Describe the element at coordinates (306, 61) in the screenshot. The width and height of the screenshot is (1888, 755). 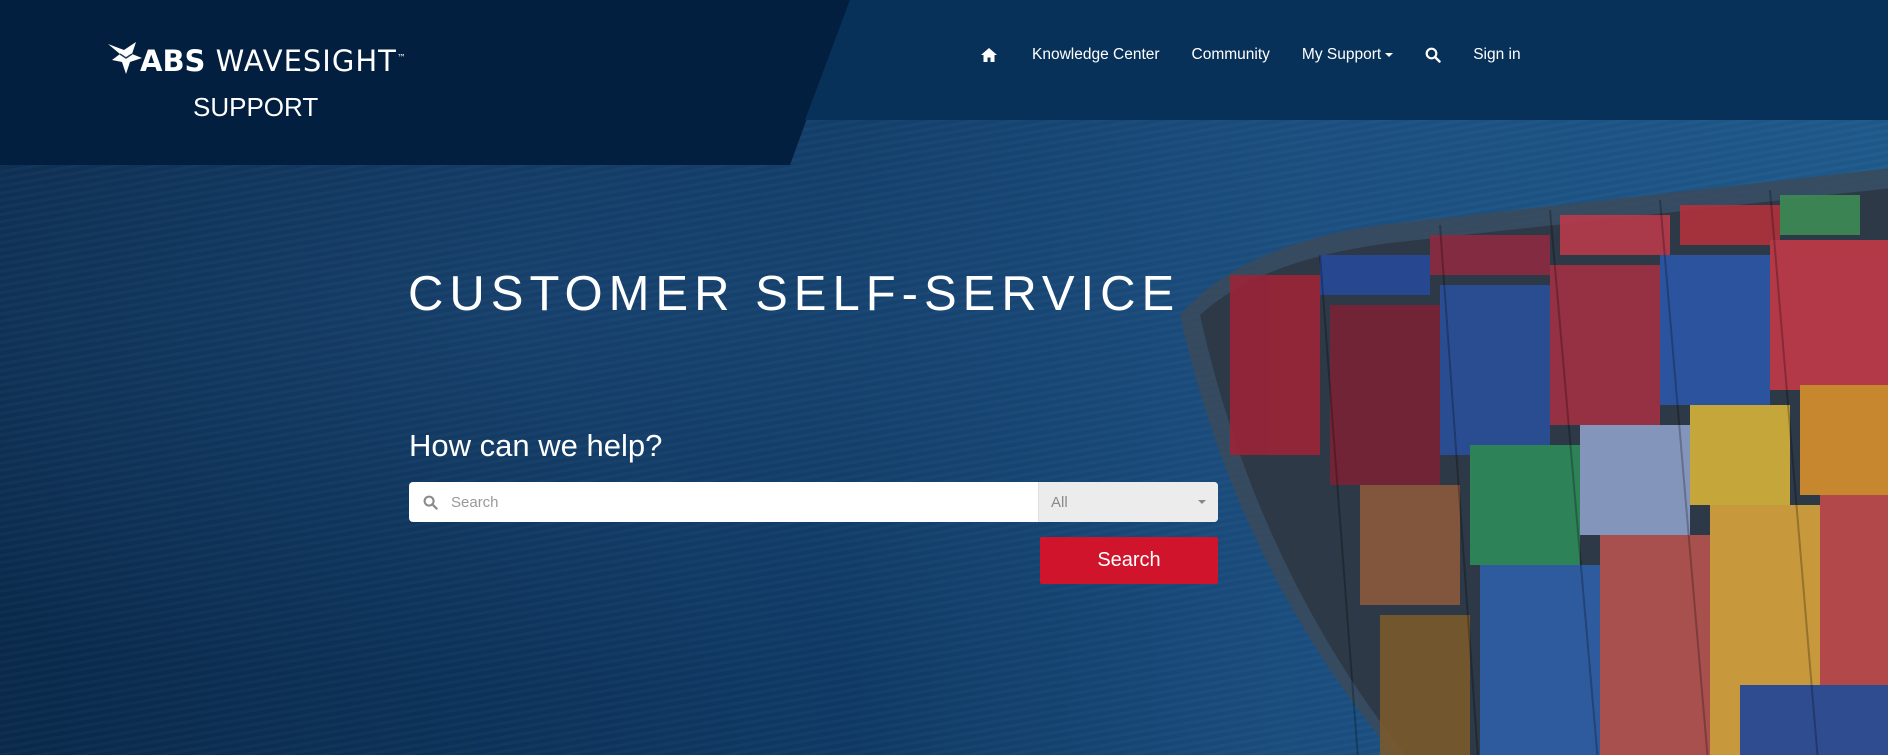
I see `brand-wavesight: WAVESIGHT` at that location.